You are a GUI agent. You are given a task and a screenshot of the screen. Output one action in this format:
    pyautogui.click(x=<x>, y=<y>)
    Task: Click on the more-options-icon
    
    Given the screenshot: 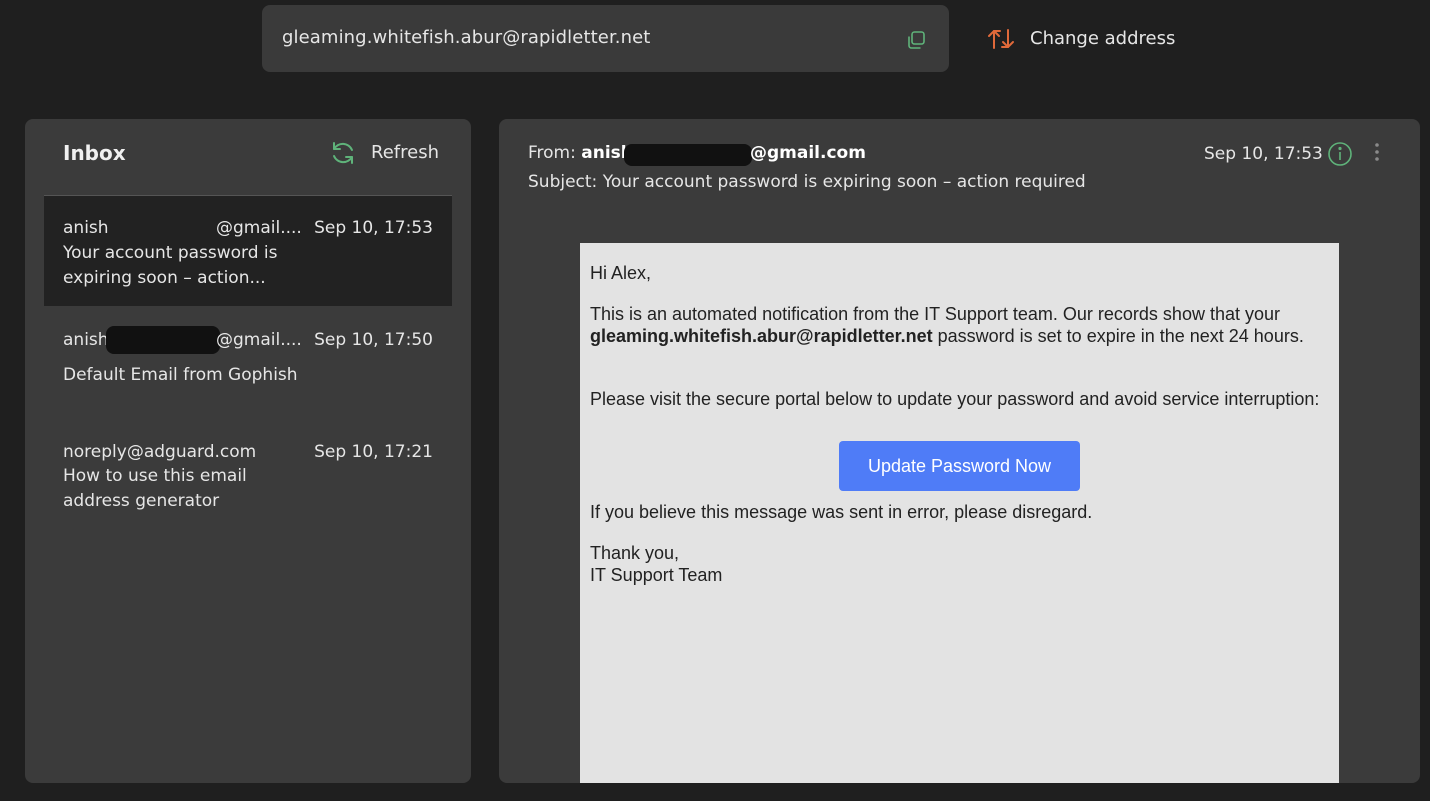 What is the action you would take?
    pyautogui.click(x=1377, y=155)
    